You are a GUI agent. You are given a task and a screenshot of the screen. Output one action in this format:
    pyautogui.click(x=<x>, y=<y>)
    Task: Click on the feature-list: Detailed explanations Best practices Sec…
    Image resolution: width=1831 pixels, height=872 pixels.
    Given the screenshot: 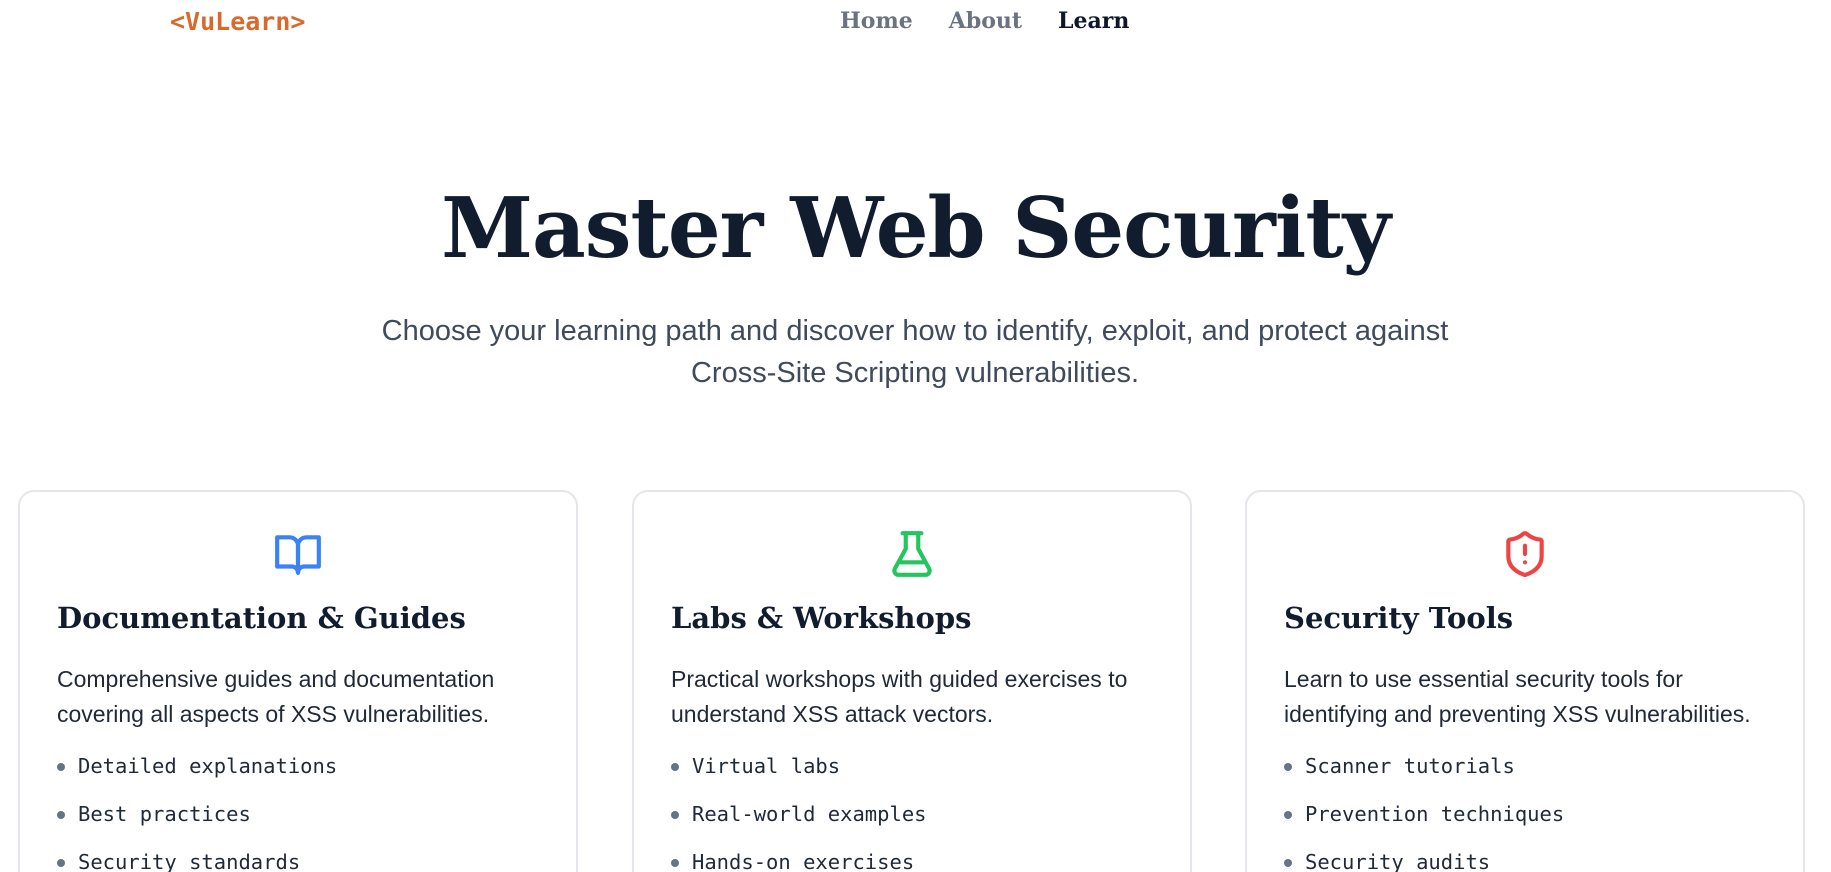 What is the action you would take?
    pyautogui.click(x=197, y=807)
    